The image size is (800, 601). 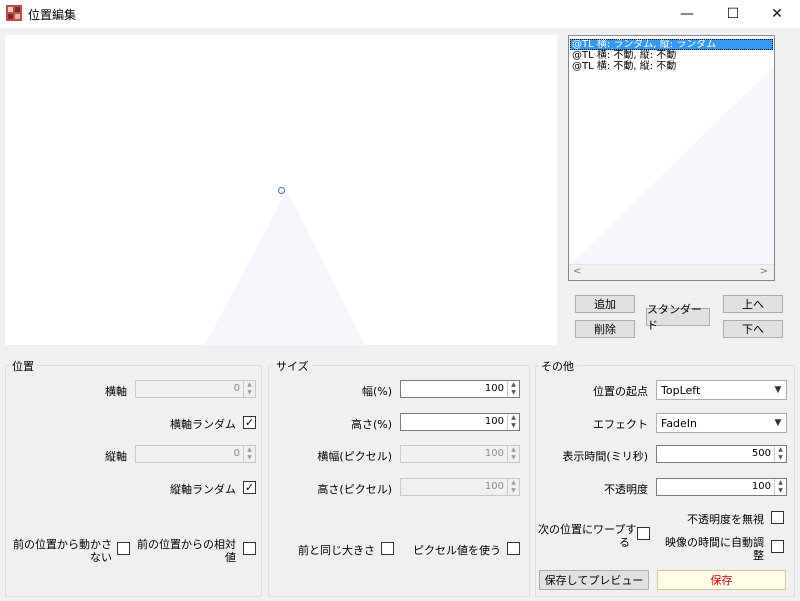 What do you see at coordinates (721, 423) in the screenshot?
I see `effect-select: FadeIn ▼` at bounding box center [721, 423].